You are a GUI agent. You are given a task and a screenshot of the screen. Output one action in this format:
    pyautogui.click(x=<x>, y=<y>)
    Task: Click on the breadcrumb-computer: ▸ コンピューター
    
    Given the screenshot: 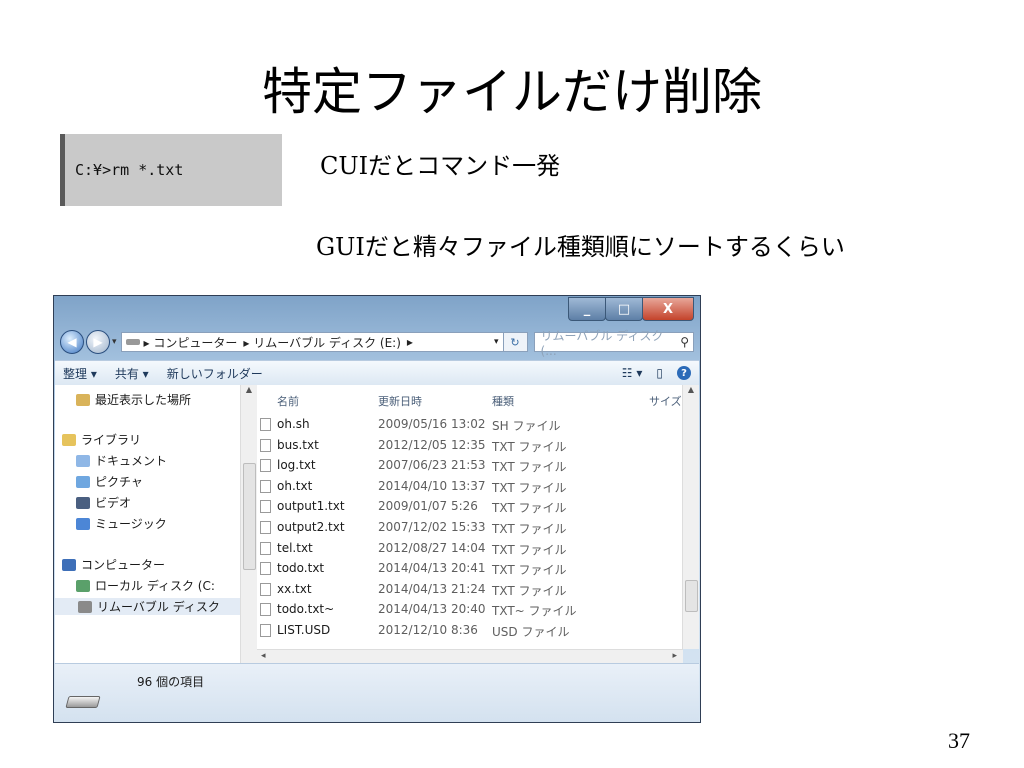 What is the action you would take?
    pyautogui.click(x=191, y=342)
    